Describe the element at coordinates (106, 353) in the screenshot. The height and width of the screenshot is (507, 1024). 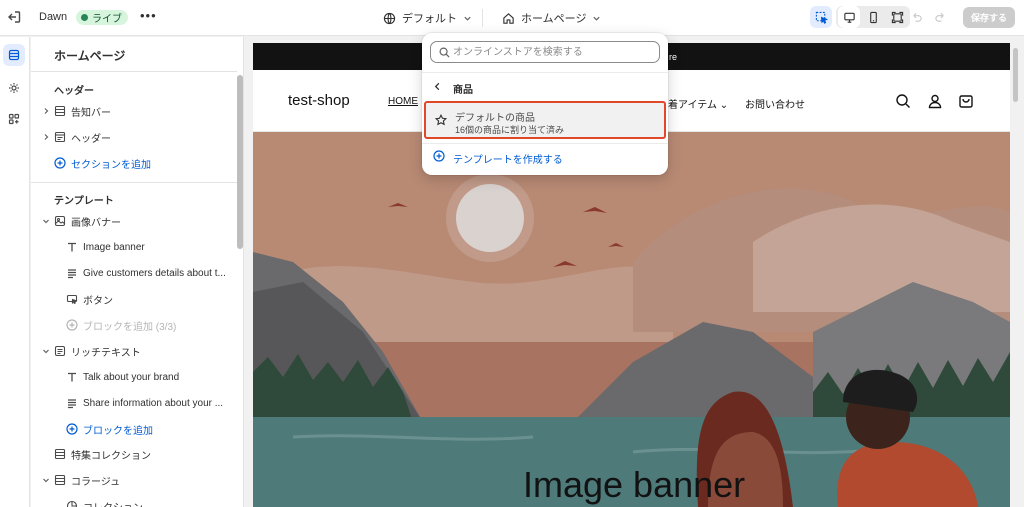
I see `section-label: リッチテキスト` at that location.